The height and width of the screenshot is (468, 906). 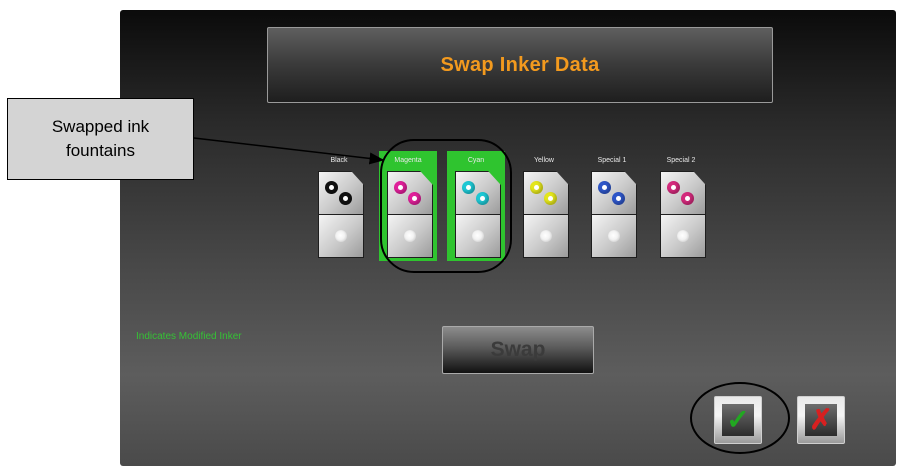 What do you see at coordinates (408, 160) in the screenshot?
I see `inker-label: Magenta` at bounding box center [408, 160].